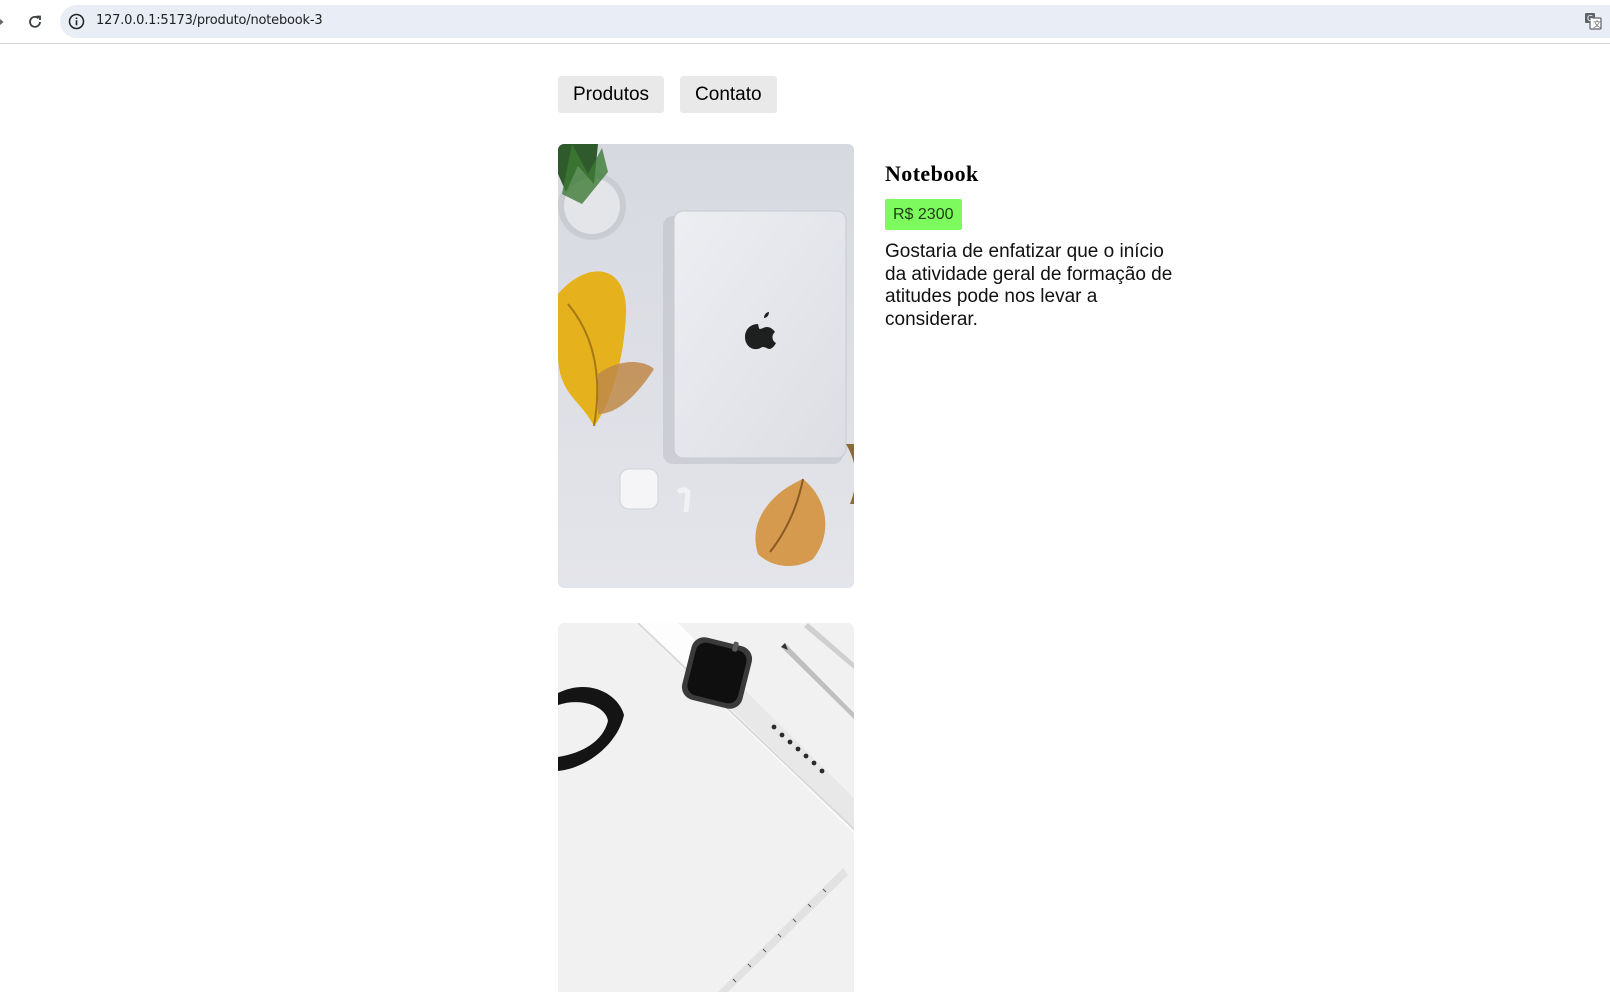 This screenshot has height=992, width=1610. I want to click on nav-products-button: Produtos, so click(611, 94).